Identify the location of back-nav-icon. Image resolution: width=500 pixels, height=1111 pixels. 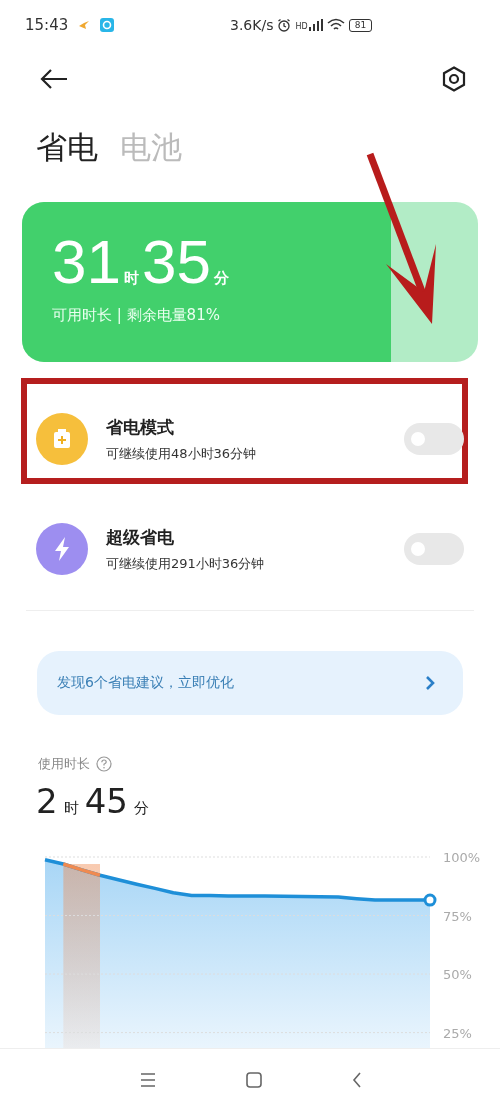
(357, 1080).